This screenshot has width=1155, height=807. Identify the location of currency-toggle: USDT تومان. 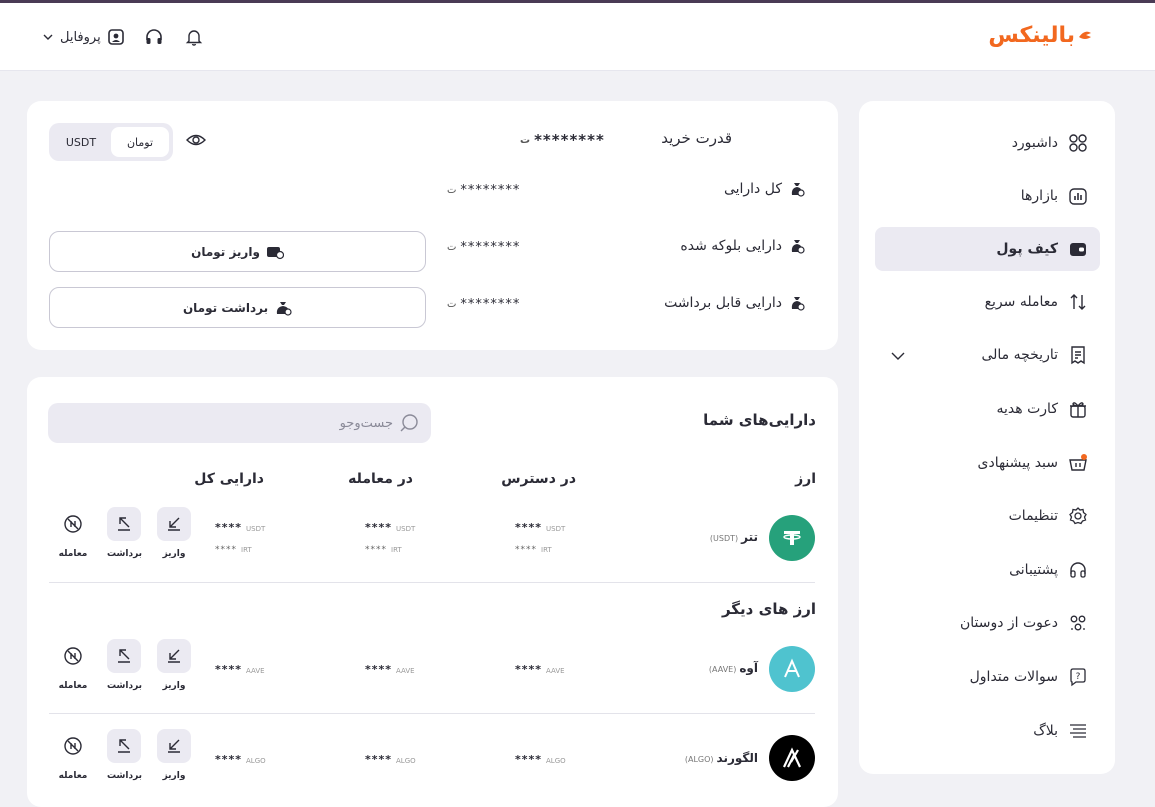
(111, 142).